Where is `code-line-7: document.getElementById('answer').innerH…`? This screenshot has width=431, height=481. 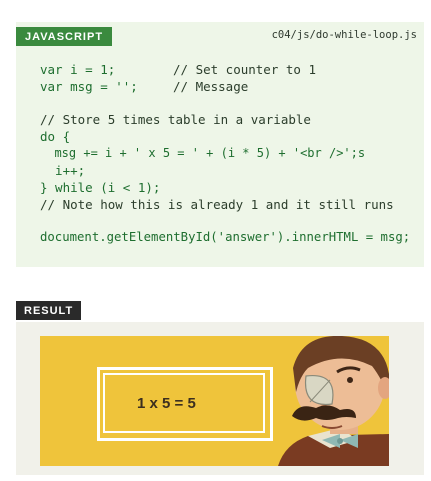
code-line-7: document.getElementById('answer').innerH… is located at coordinates (225, 237).